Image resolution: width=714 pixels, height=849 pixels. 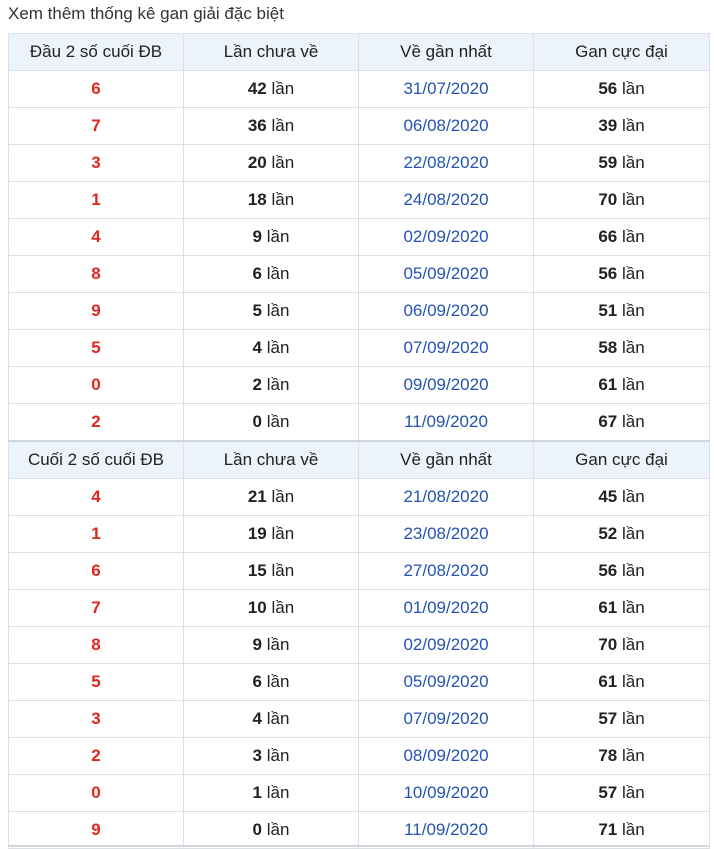 I want to click on max-value: 57, so click(x=608, y=792).